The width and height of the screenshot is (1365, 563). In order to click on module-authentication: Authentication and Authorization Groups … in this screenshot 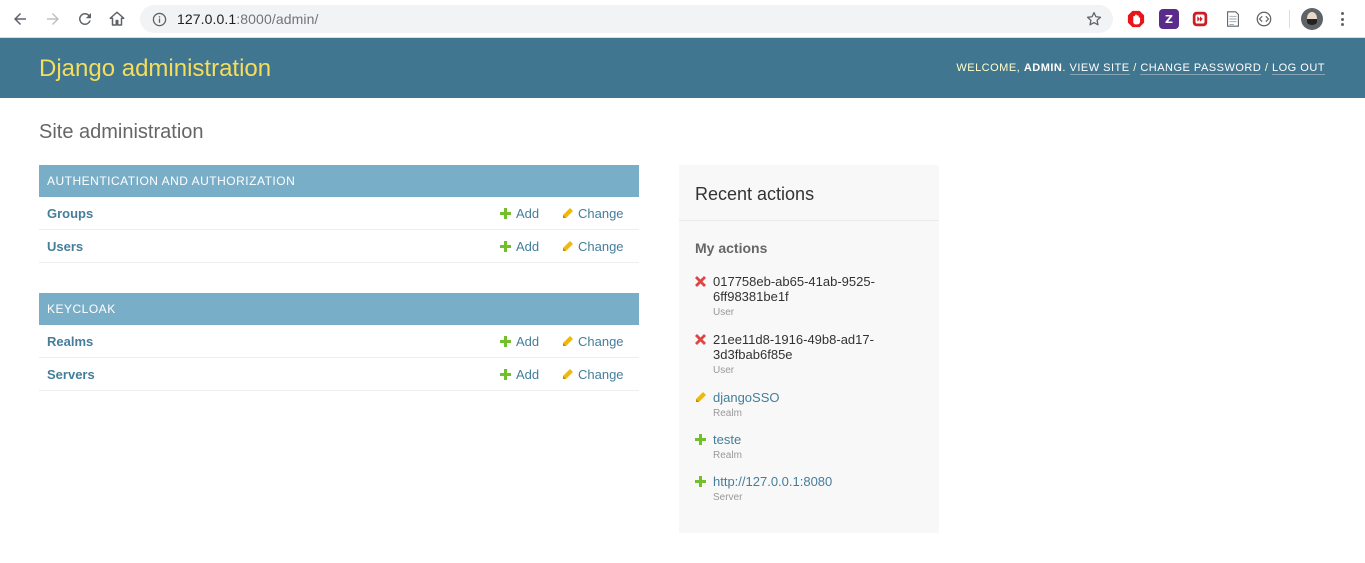, I will do `click(339, 214)`.